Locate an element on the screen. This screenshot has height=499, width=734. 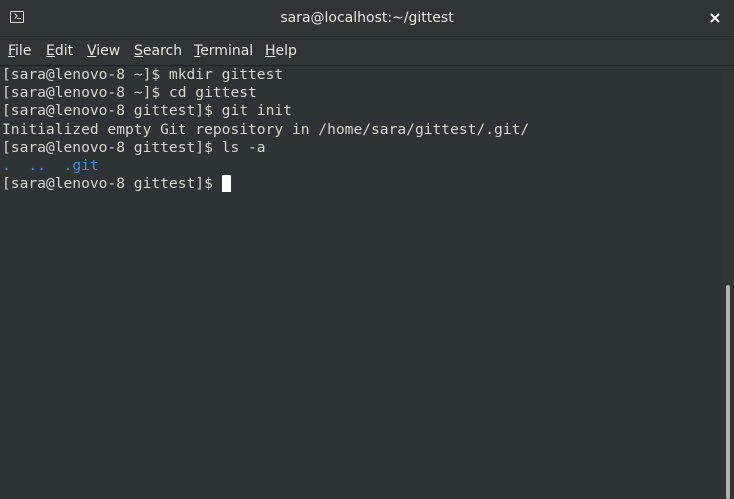
menu-view: View is located at coordinates (103, 51).